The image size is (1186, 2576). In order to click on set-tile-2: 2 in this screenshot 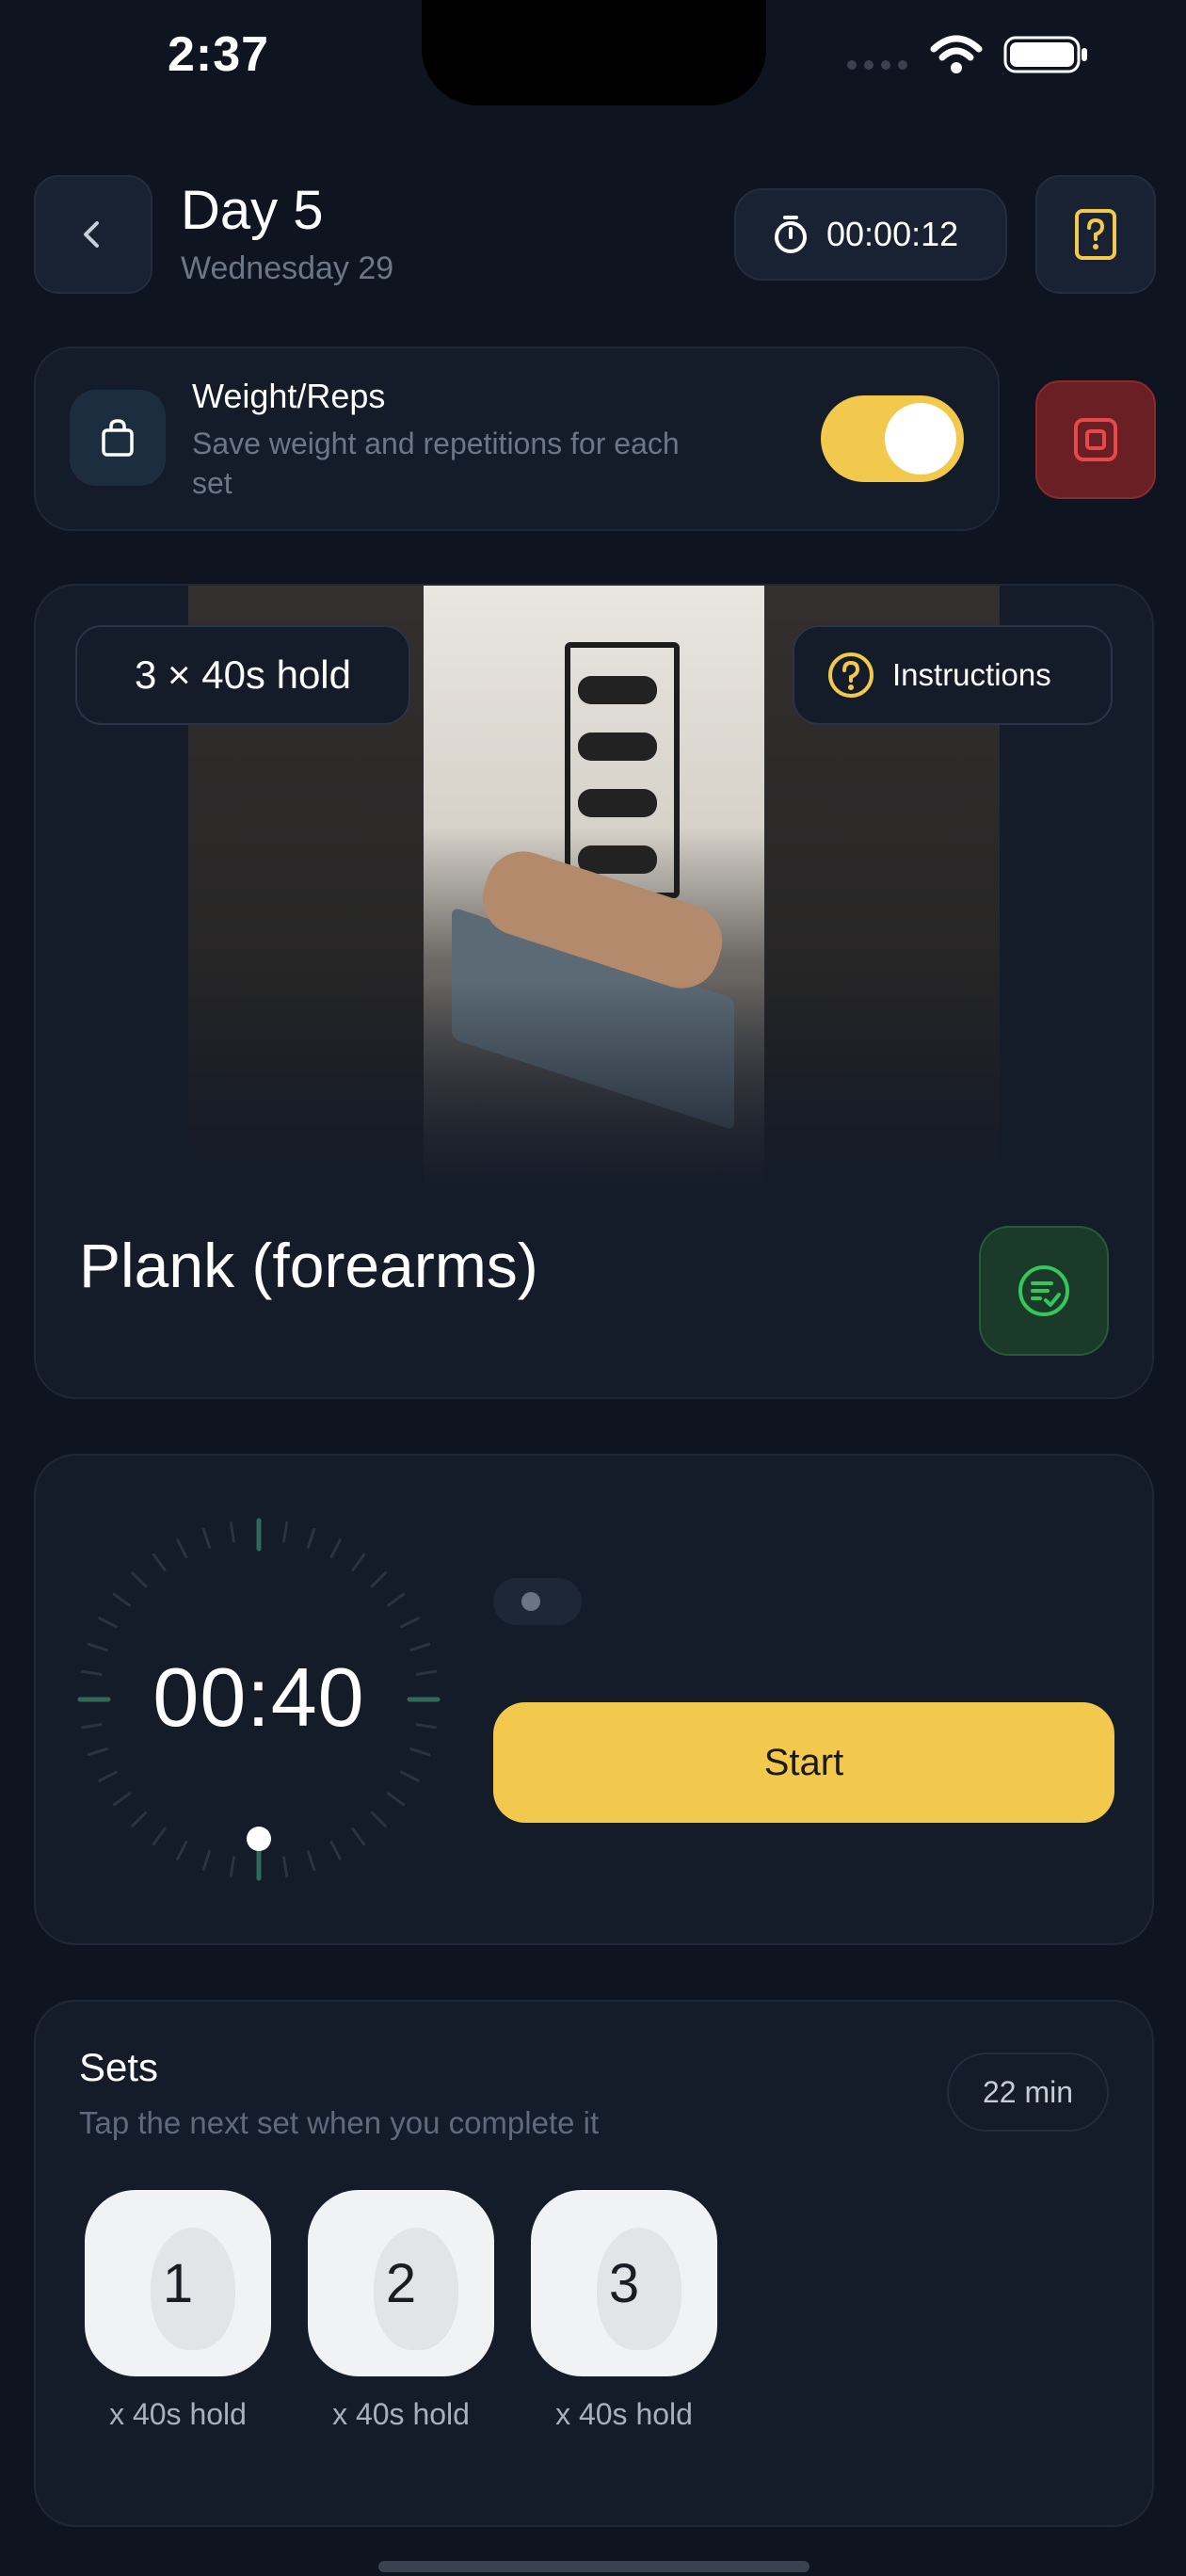, I will do `click(401, 2283)`.